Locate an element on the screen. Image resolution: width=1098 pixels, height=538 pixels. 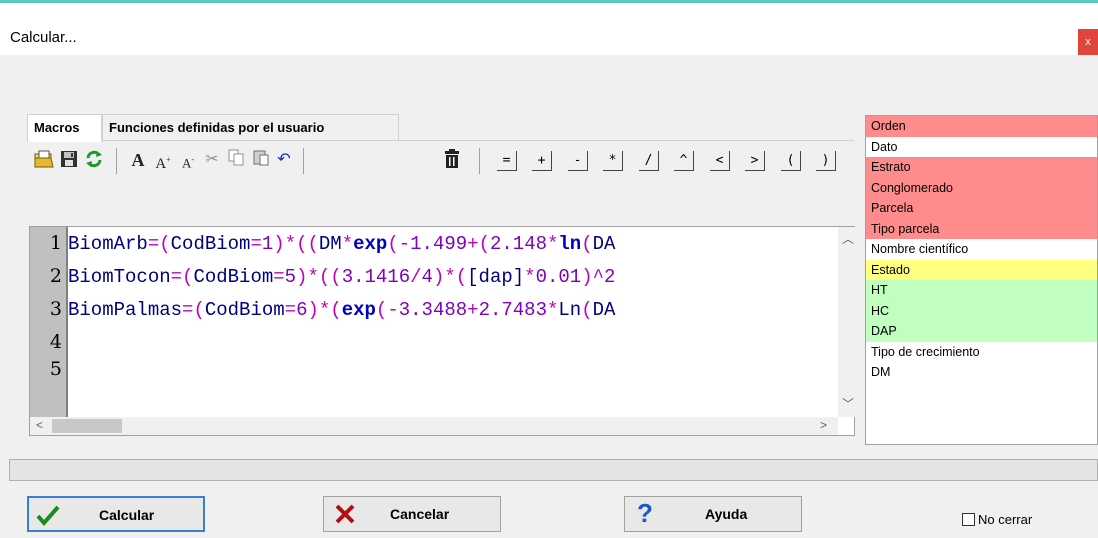
tab-user-functions: Funciones definidas por el usuario is located at coordinates (250, 127).